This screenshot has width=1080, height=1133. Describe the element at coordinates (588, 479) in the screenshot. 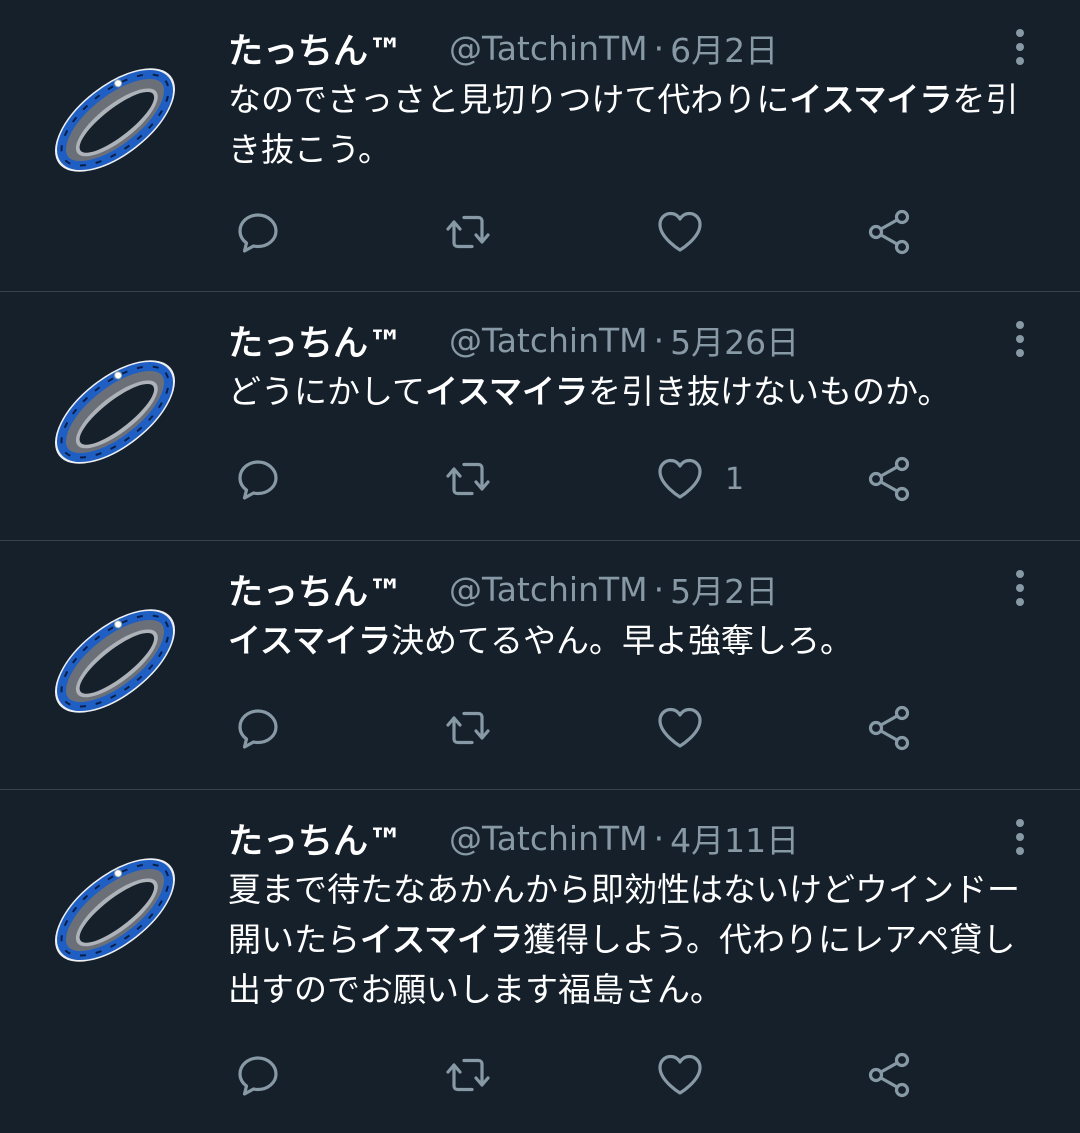

I see `tweet-actions: 1` at that location.